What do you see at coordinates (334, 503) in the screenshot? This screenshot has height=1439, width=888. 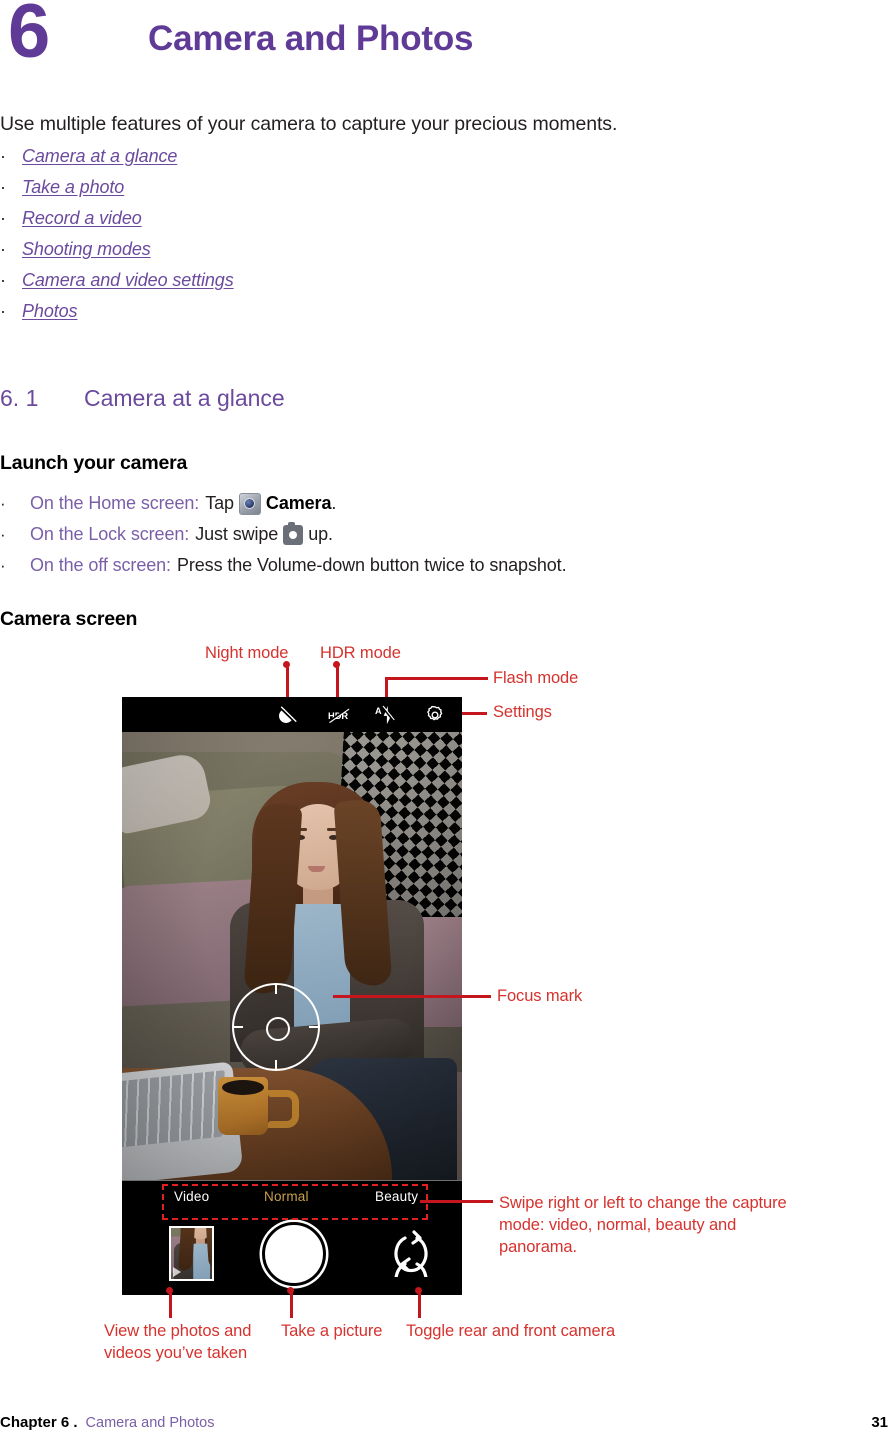 I see `launch-text-period: .` at bounding box center [334, 503].